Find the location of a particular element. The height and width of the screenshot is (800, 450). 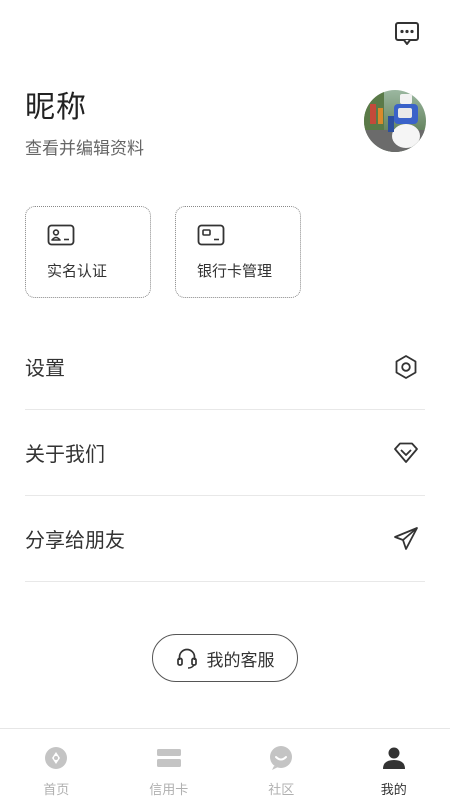

diamond-icon is located at coordinates (406, 452).